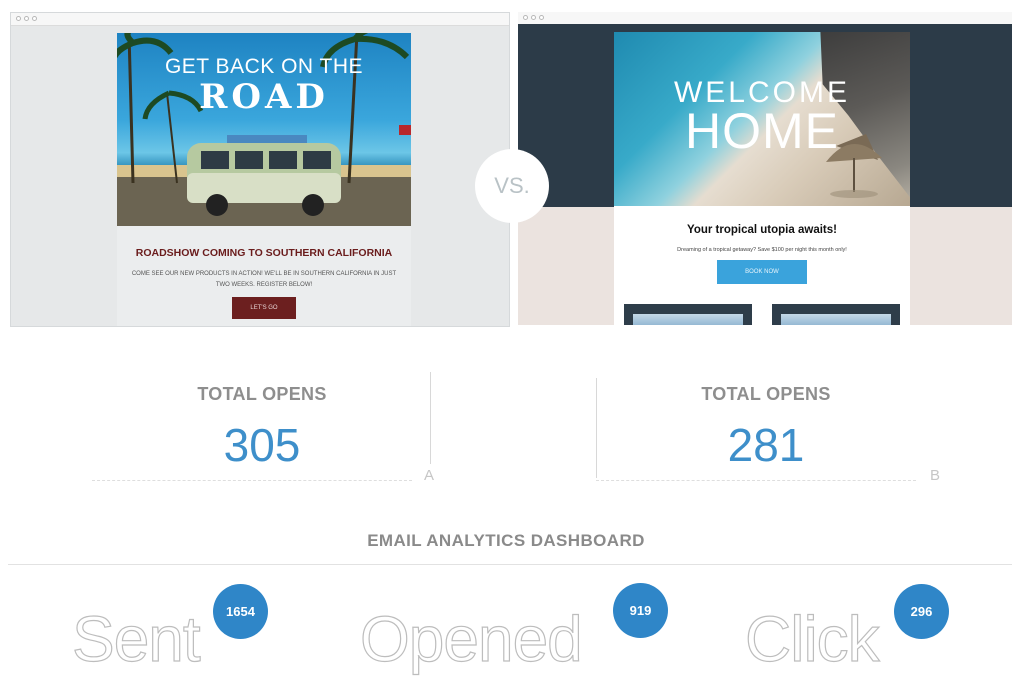  What do you see at coordinates (812, 638) in the screenshot?
I see `click-label: Click` at bounding box center [812, 638].